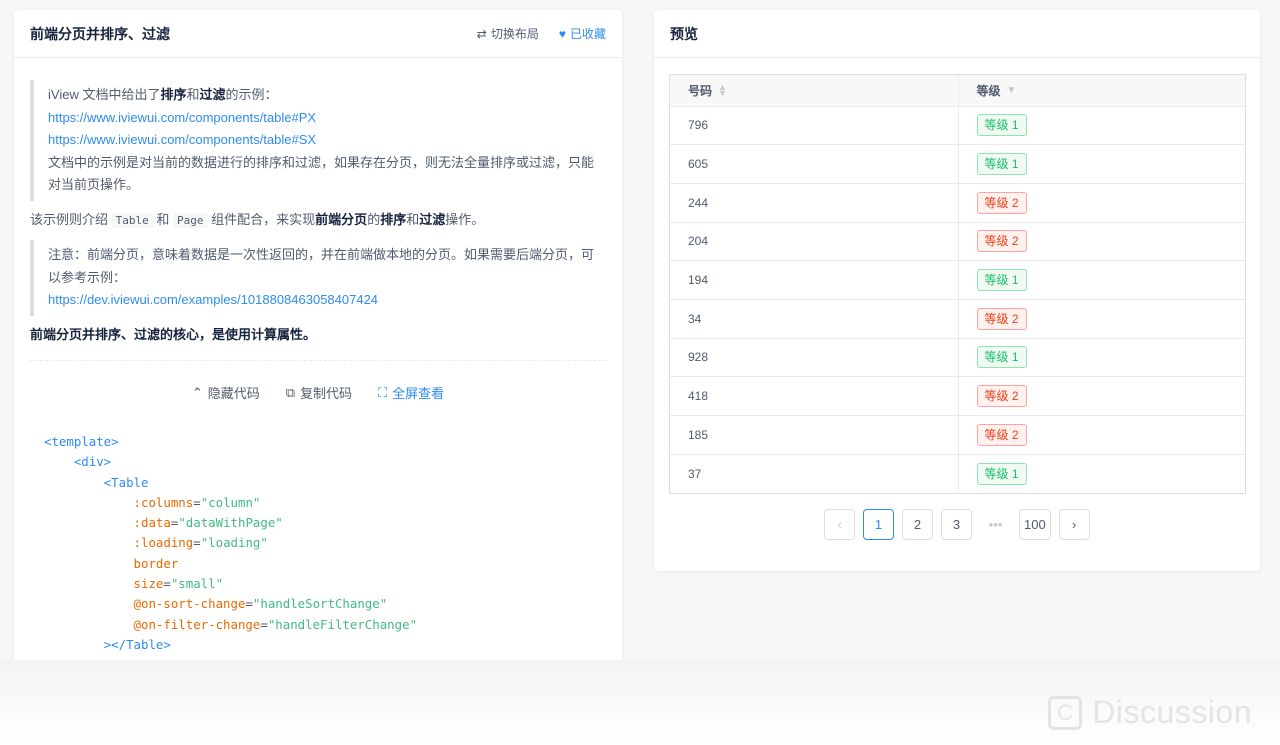 Image resolution: width=1280 pixels, height=745 pixels. What do you see at coordinates (383, 392) in the screenshot?
I see `fullscreen-icon: ⛶` at bounding box center [383, 392].